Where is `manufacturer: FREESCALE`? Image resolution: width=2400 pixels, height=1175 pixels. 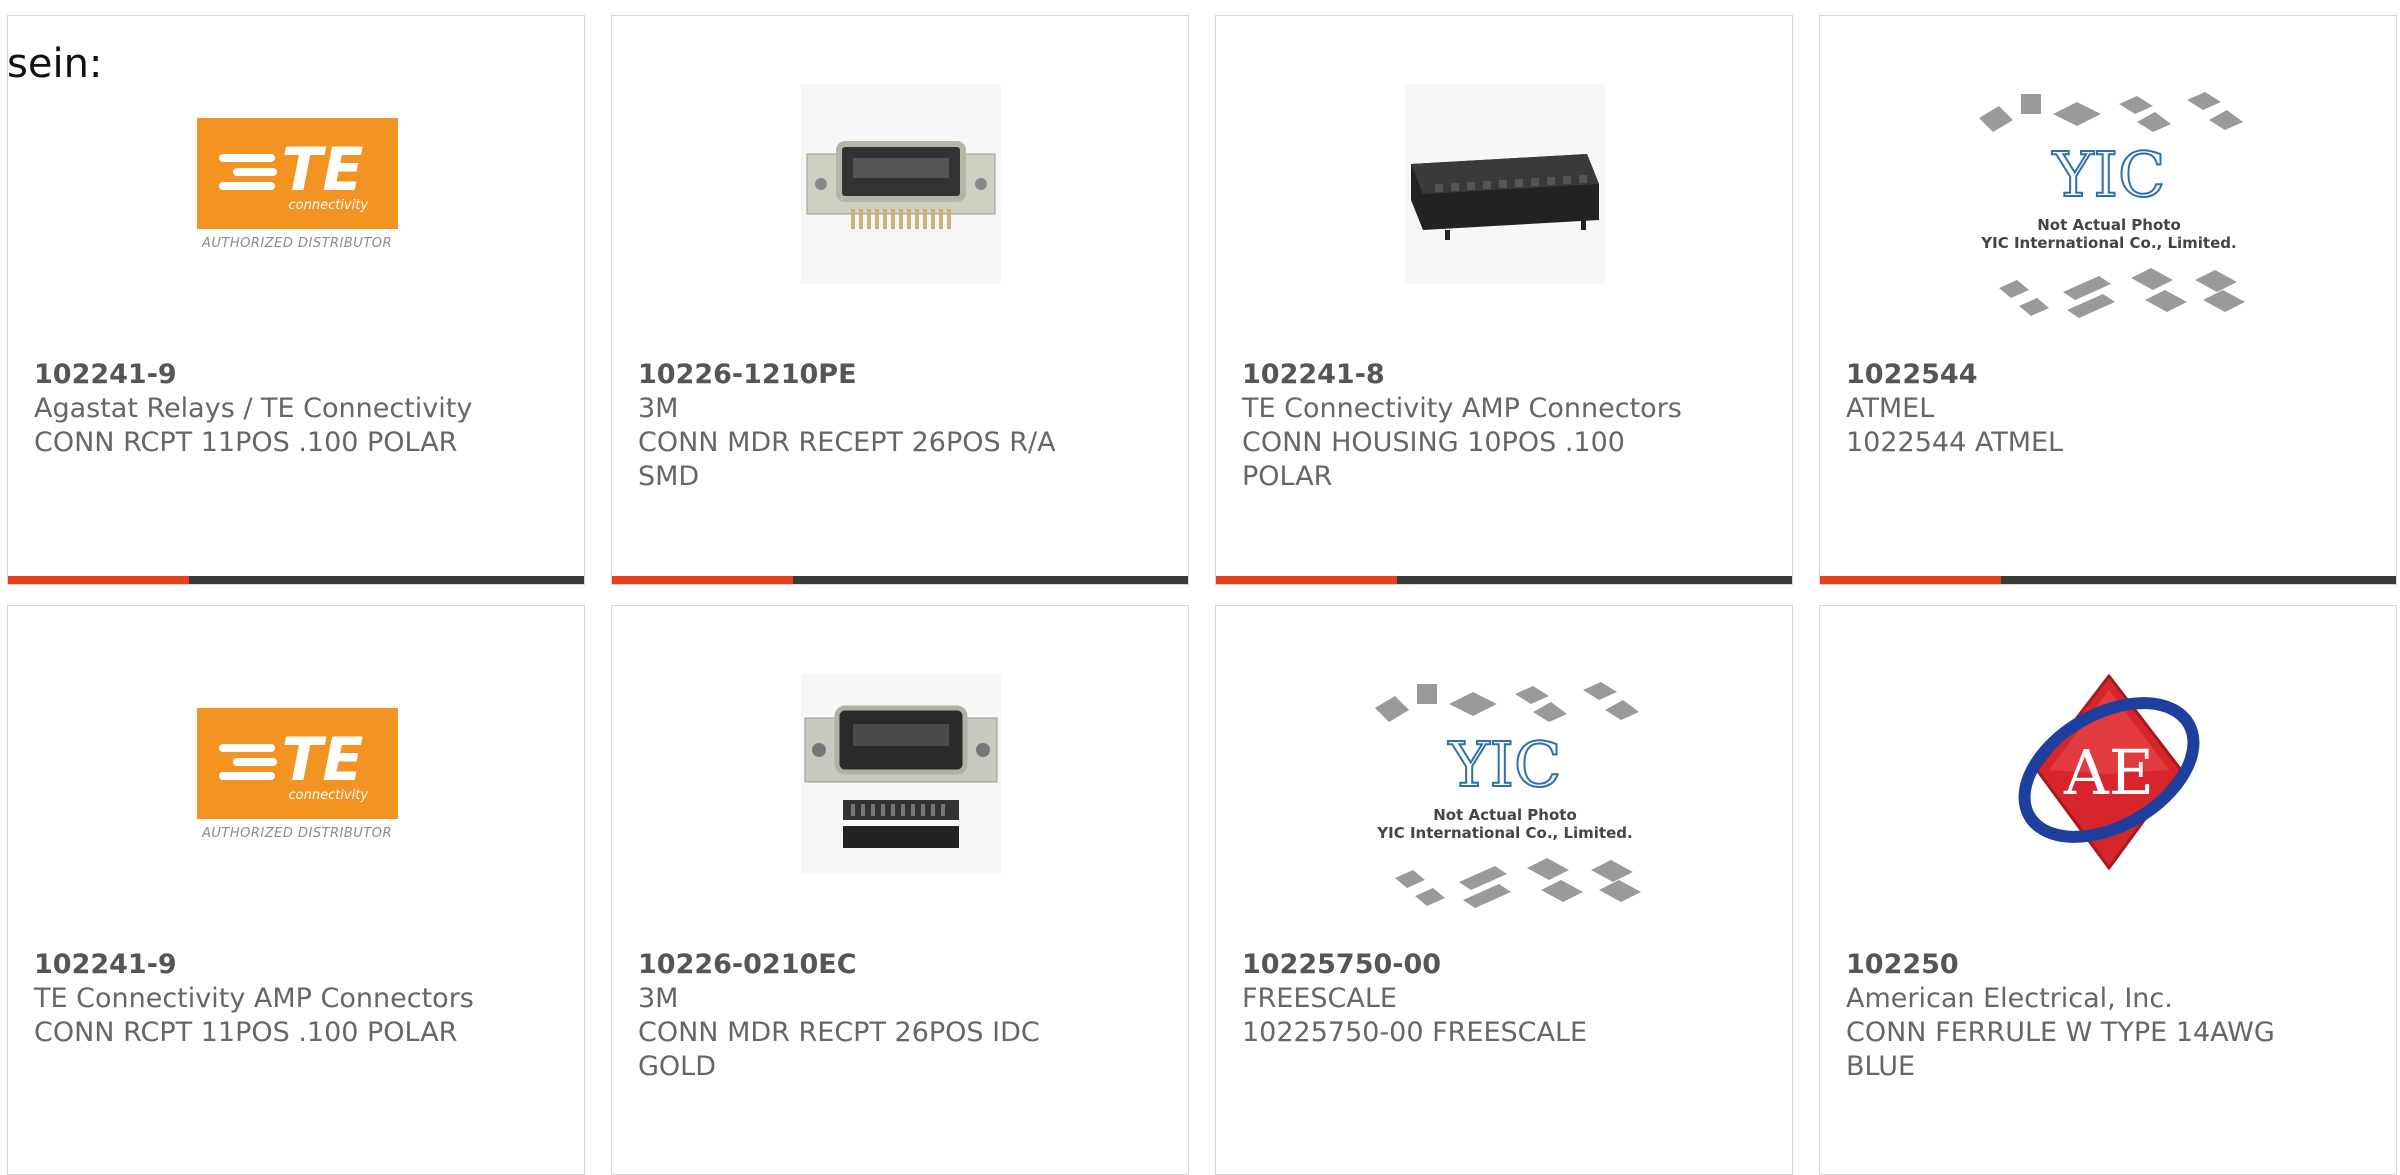 manufacturer: FREESCALE is located at coordinates (1319, 998).